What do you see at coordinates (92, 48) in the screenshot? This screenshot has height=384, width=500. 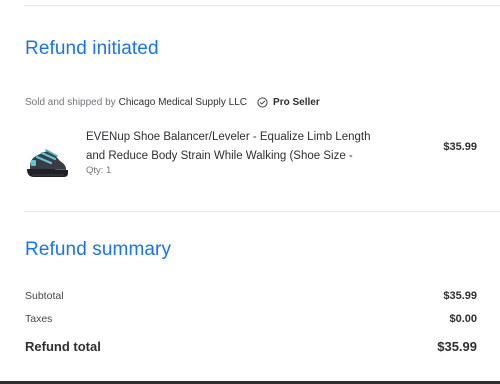 I see `refund-status-heading: Refund initiated` at bounding box center [92, 48].